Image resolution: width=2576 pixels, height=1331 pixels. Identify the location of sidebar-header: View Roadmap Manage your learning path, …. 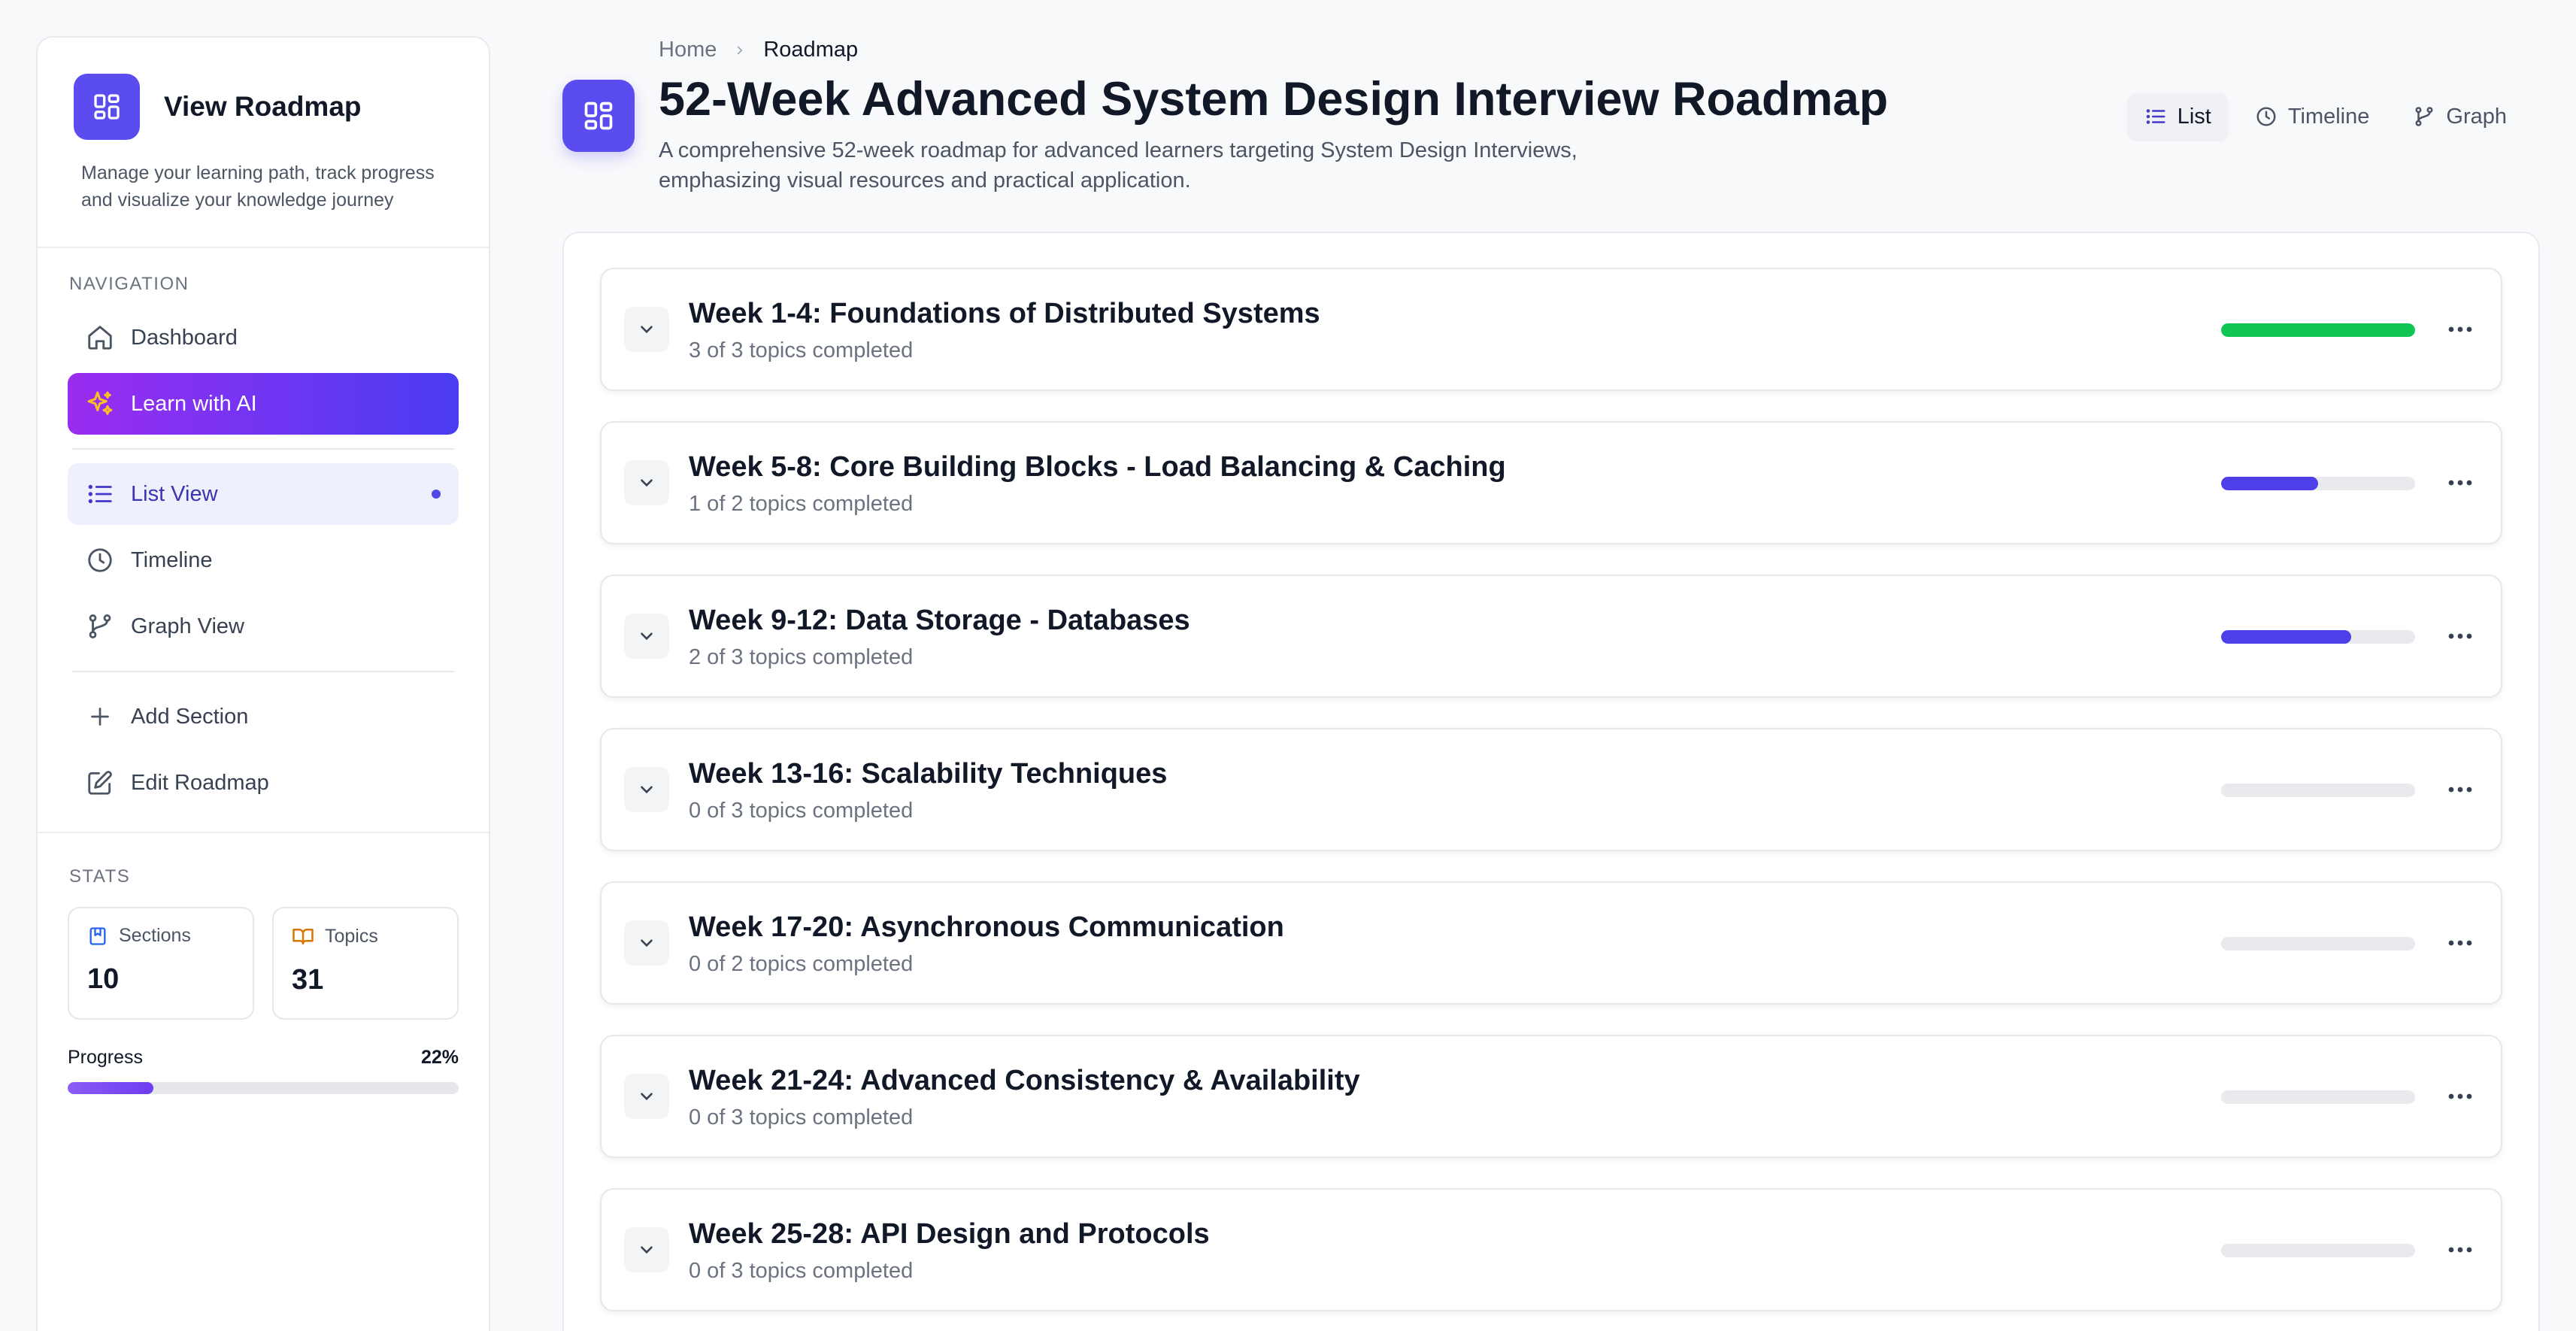
(263, 143).